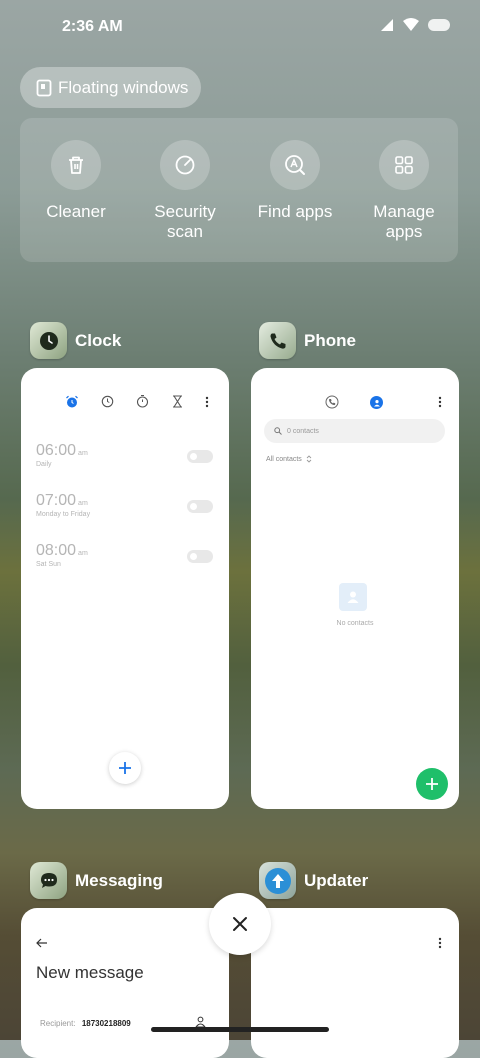 The width and height of the screenshot is (480, 1058). What do you see at coordinates (90, 972) in the screenshot?
I see `new-message-title: New message` at bounding box center [90, 972].